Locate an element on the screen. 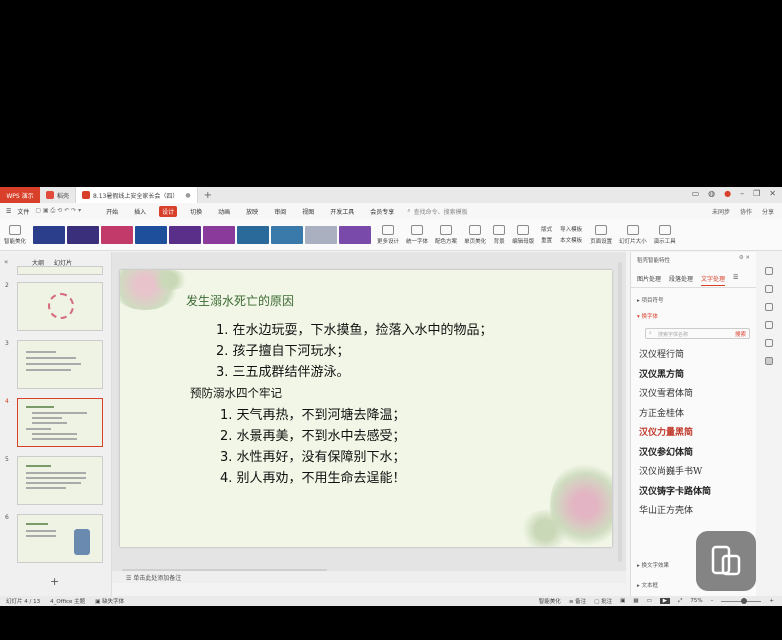  slide-thumbnail-1-partial is located at coordinates (60, 270).